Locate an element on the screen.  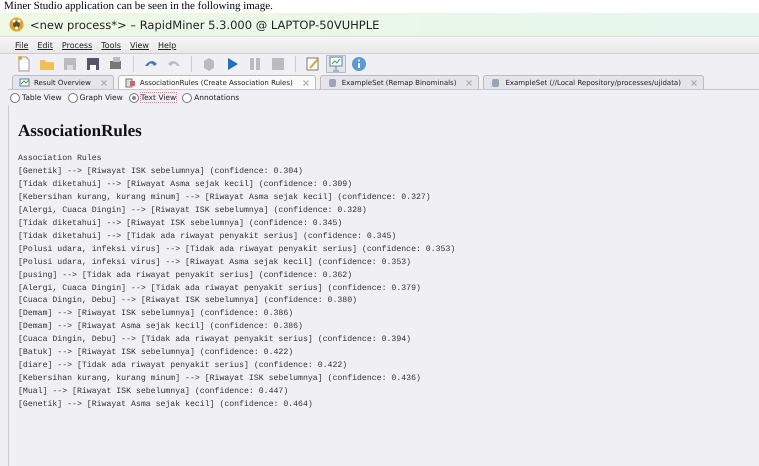
menu-item: File is located at coordinates (21, 45).